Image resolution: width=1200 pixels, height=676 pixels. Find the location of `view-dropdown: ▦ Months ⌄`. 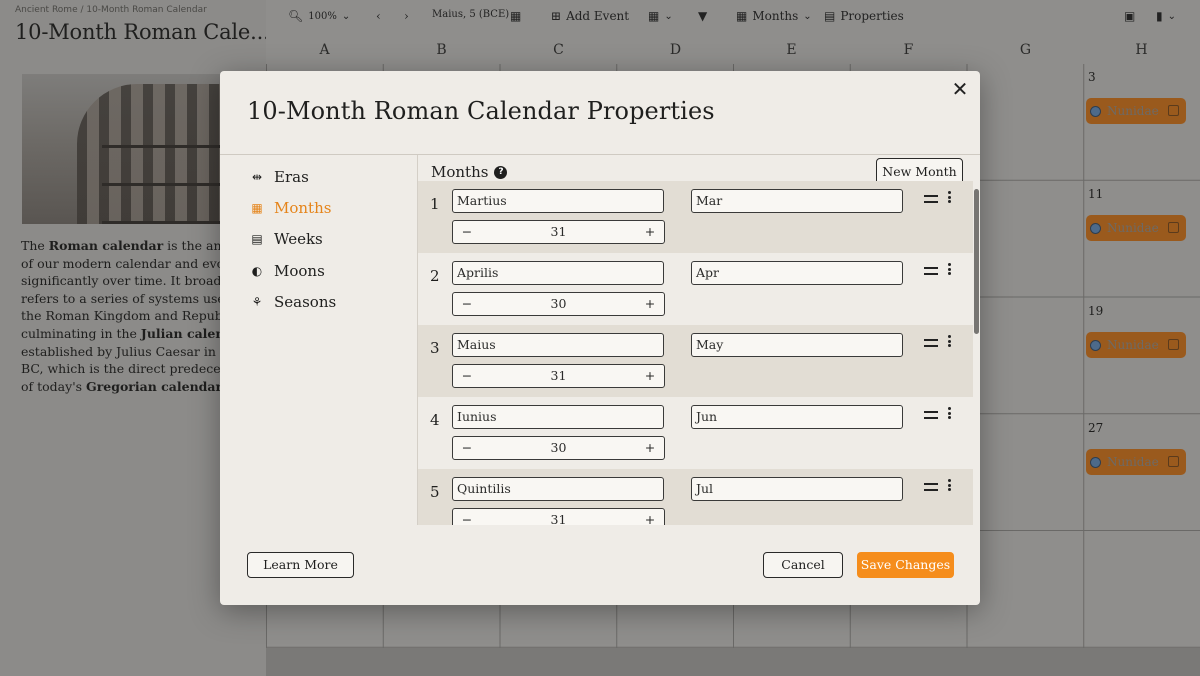

view-dropdown: ▦ Months ⌄ is located at coordinates (774, 16).